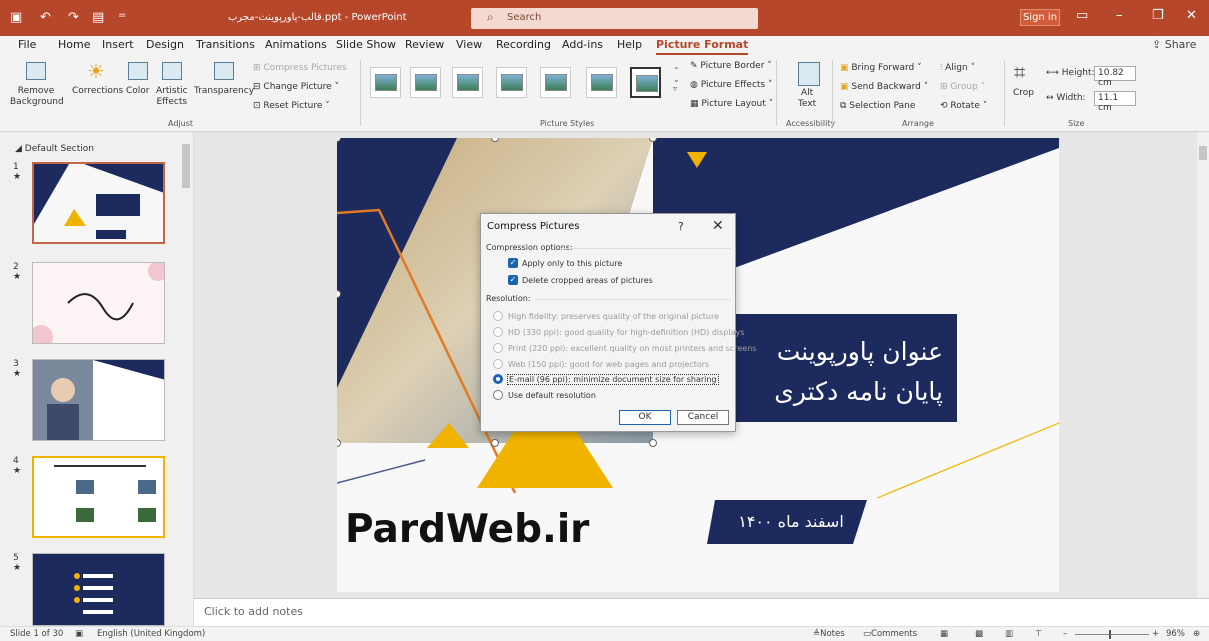 Image resolution: width=1209 pixels, height=641 pixels. Describe the element at coordinates (366, 44) in the screenshot. I see `tab-slide-show: Slide Show` at that location.